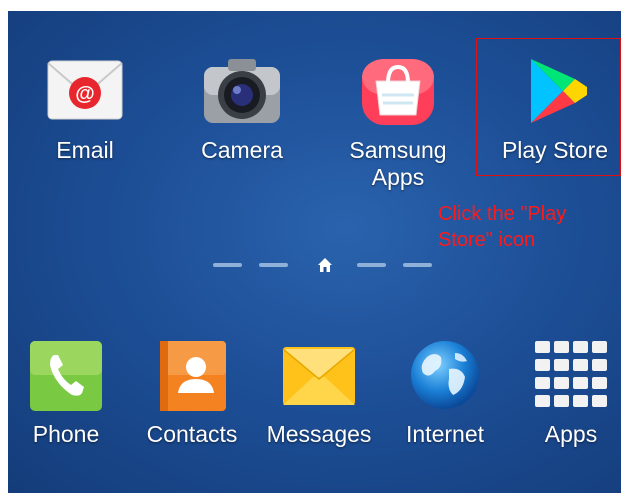 Image resolution: width=623 pixels, height=500 pixels. Describe the element at coordinates (192, 375) in the screenshot. I see `contacts-icon` at that location.